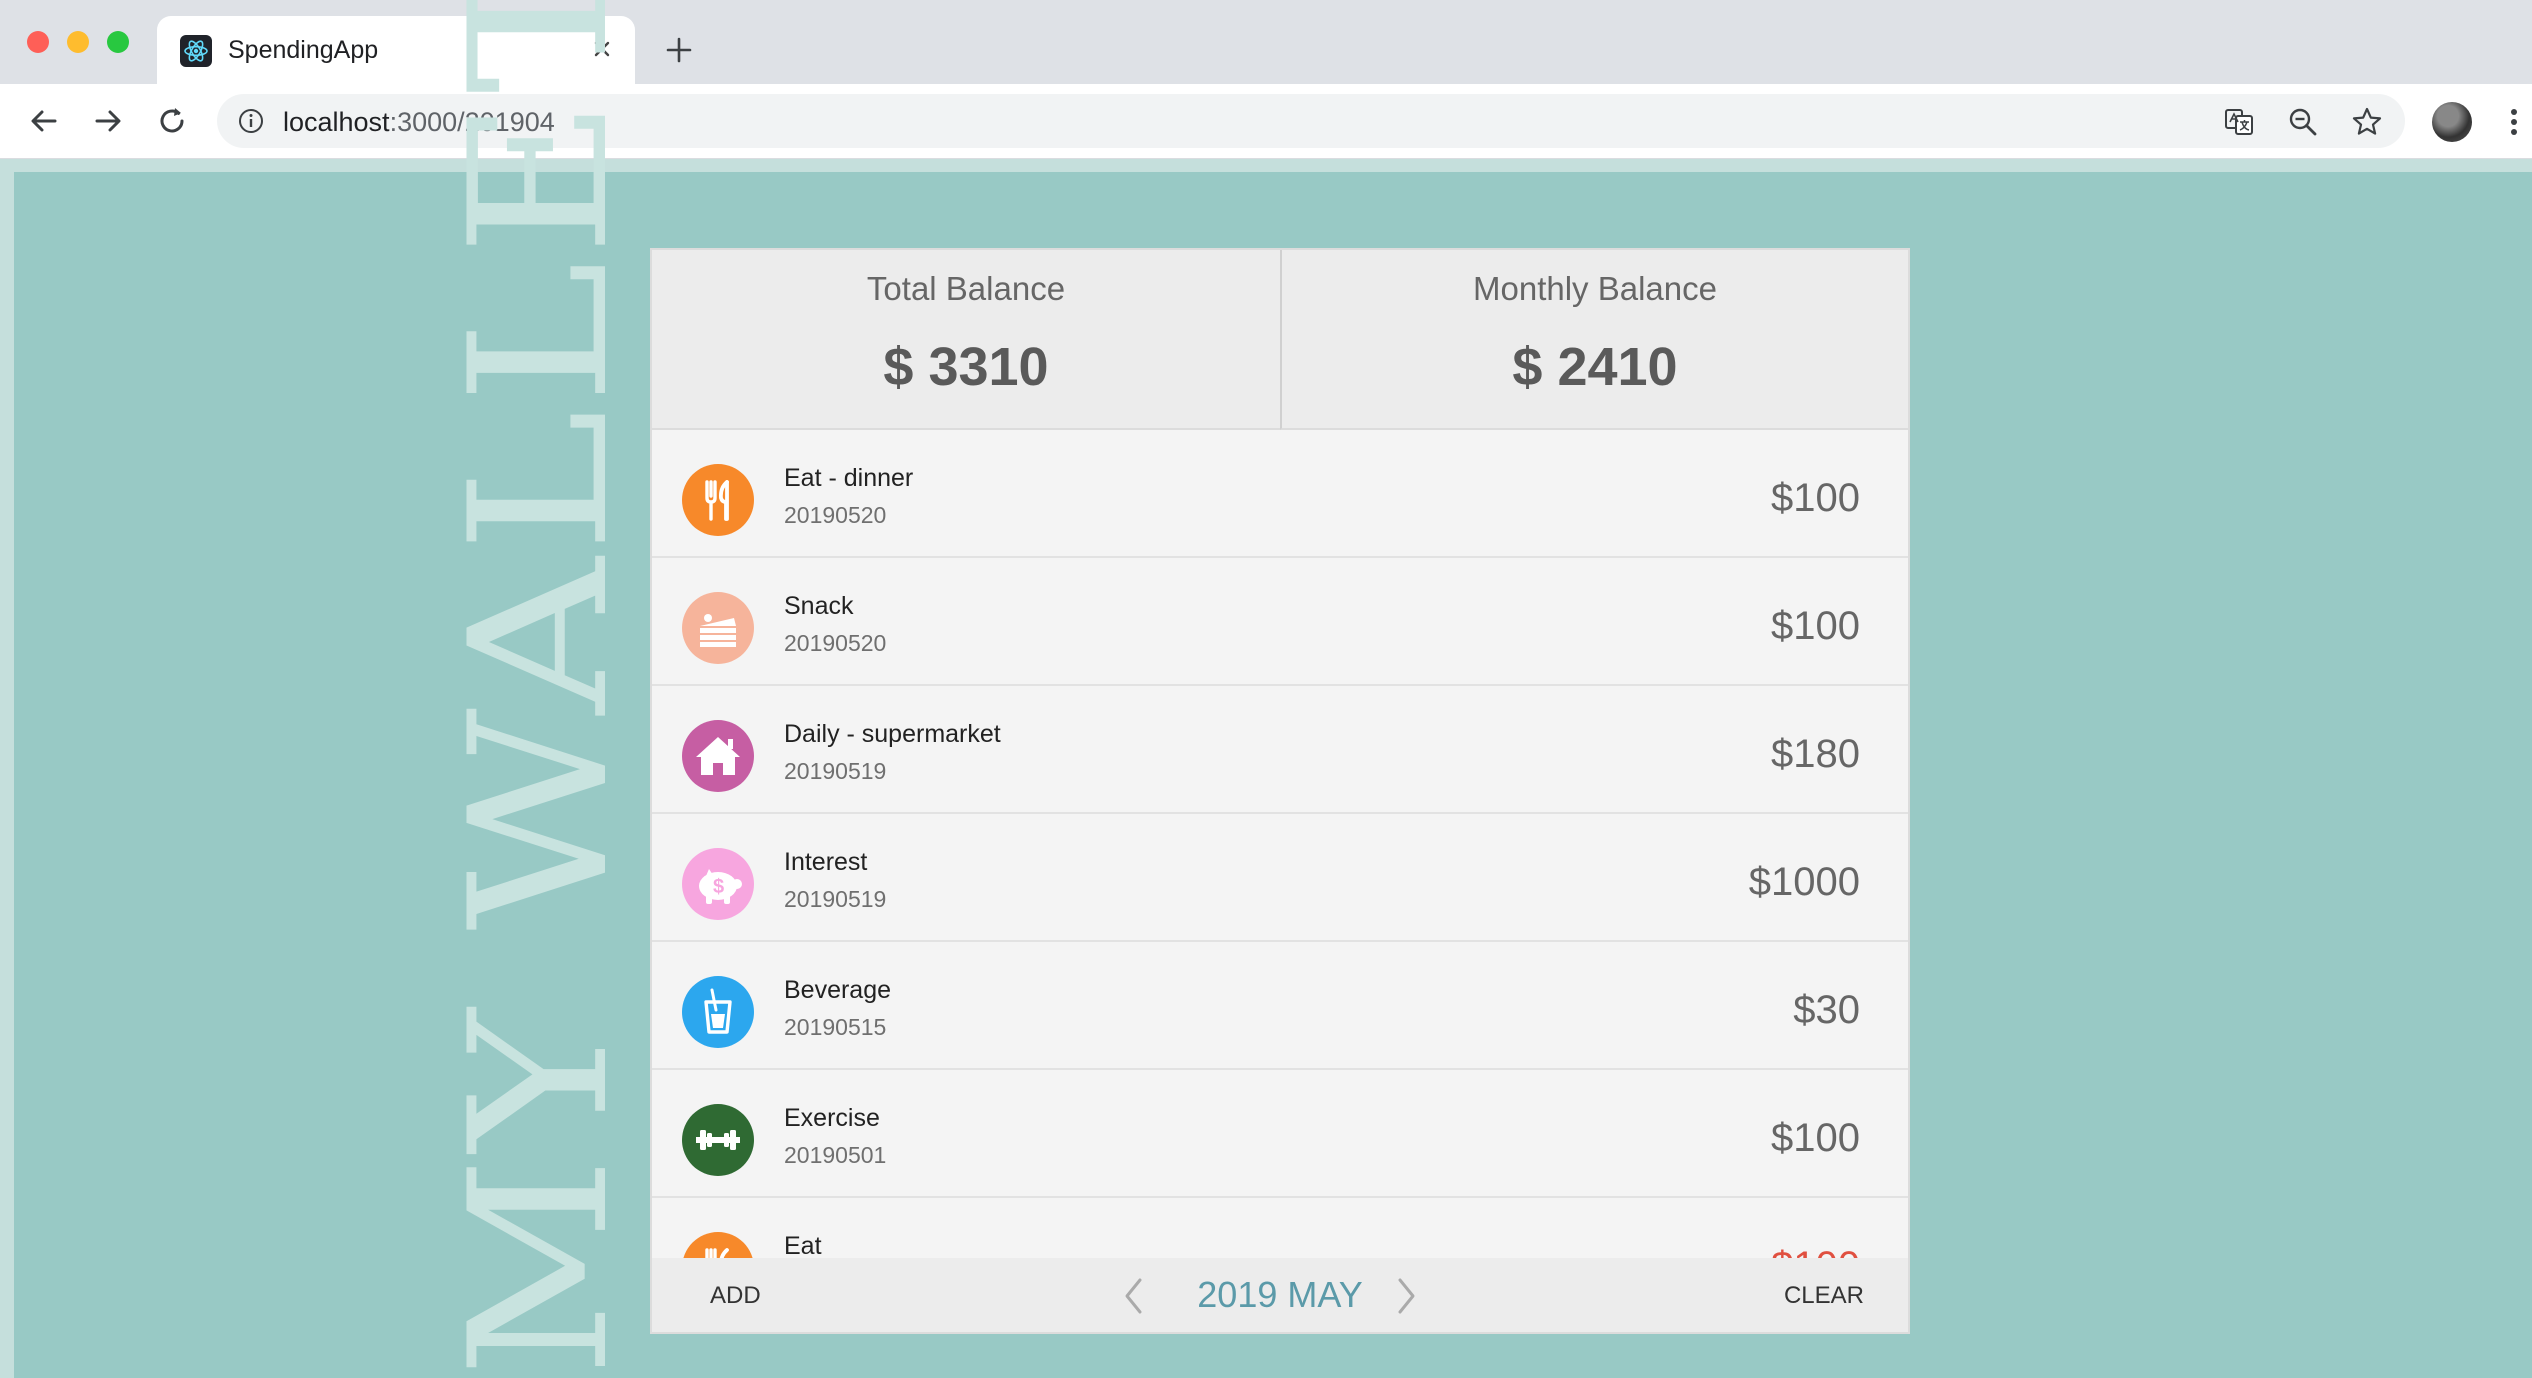  I want to click on window-maximize-button, so click(118, 42).